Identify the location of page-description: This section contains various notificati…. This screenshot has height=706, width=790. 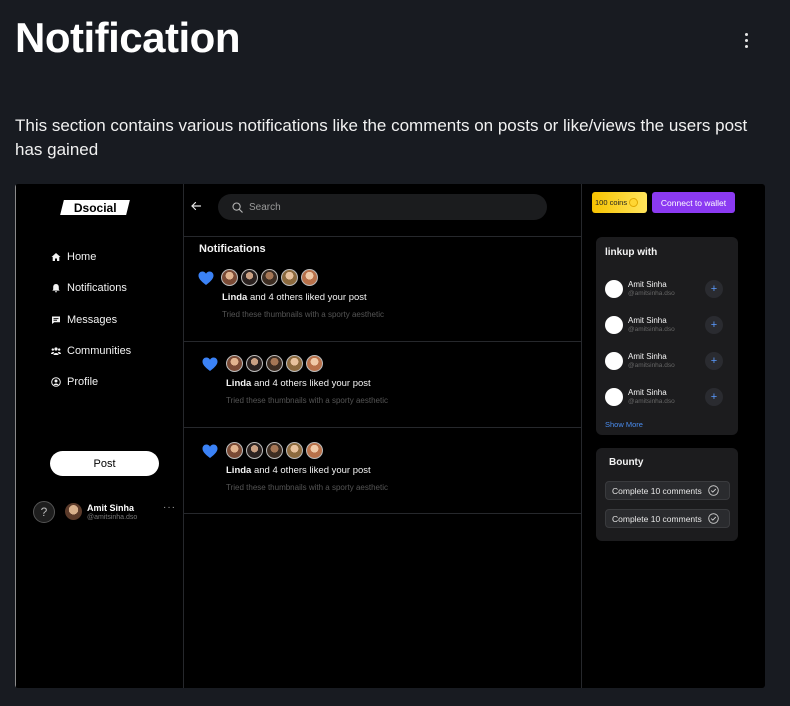
(381, 137).